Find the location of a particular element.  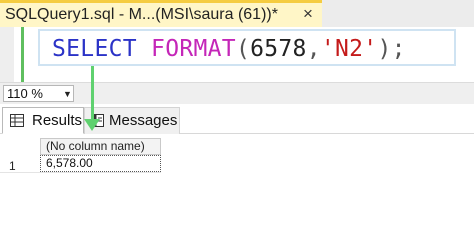

query-text: SELECT FORMAT(6578,'N2'); is located at coordinates (229, 49).